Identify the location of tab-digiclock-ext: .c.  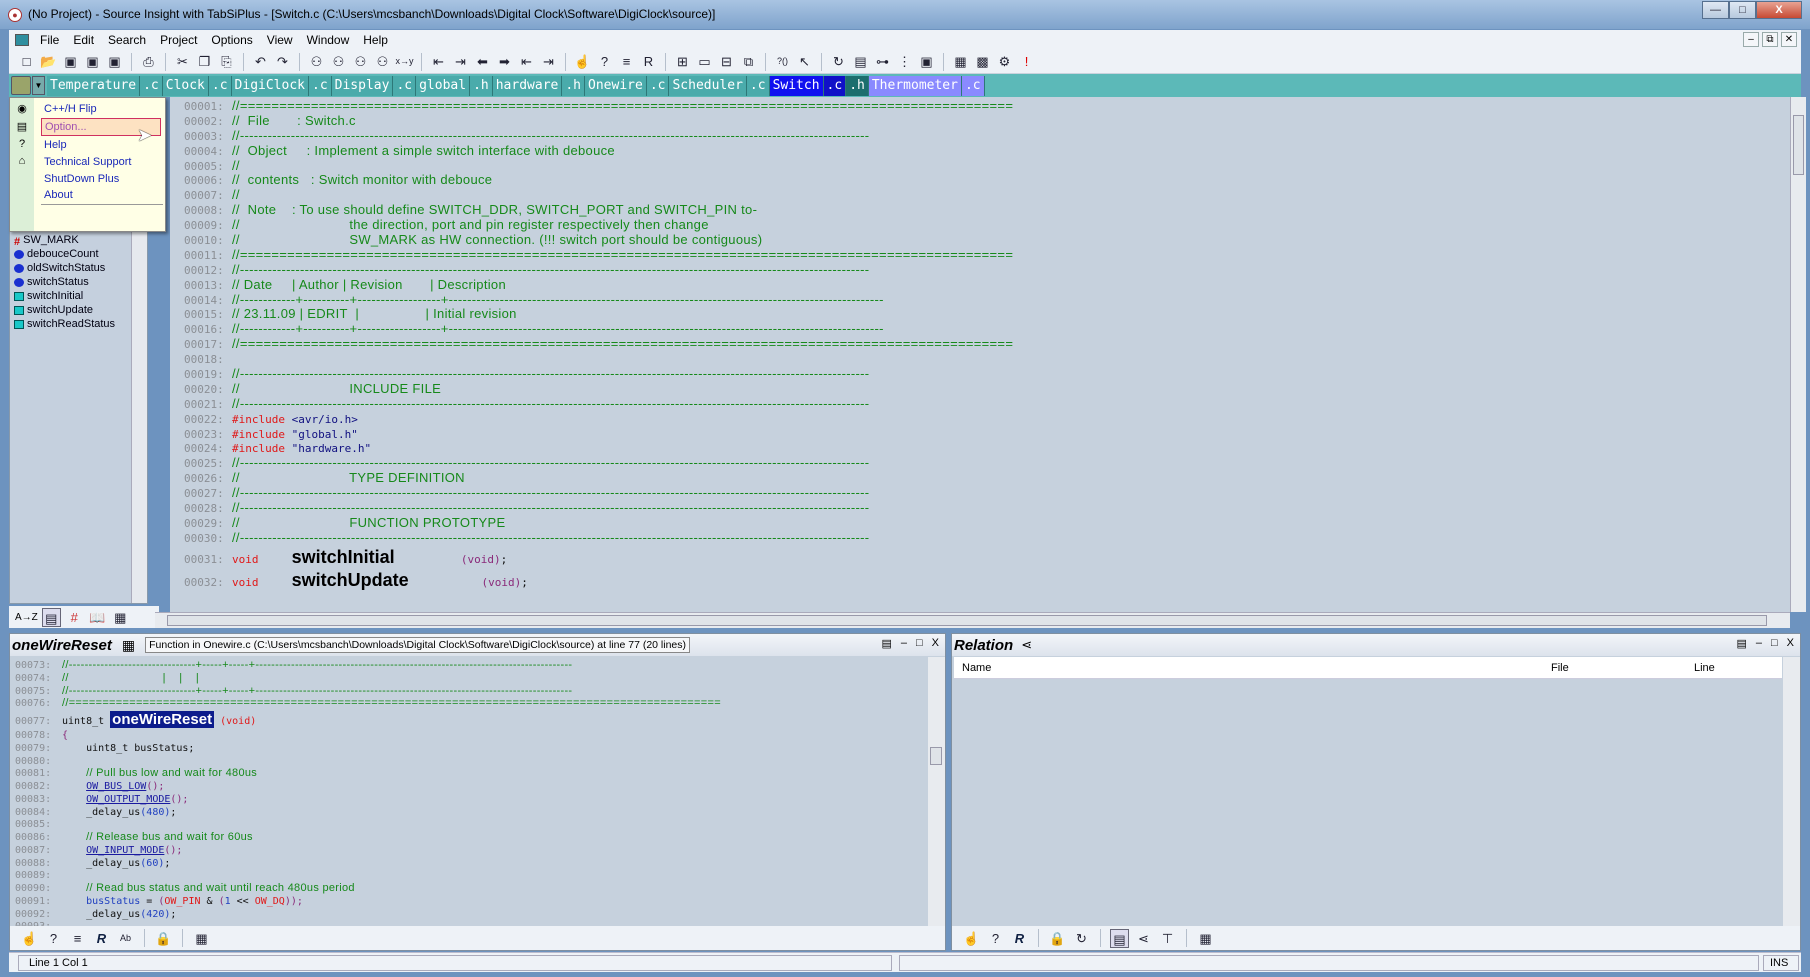
(320, 85).